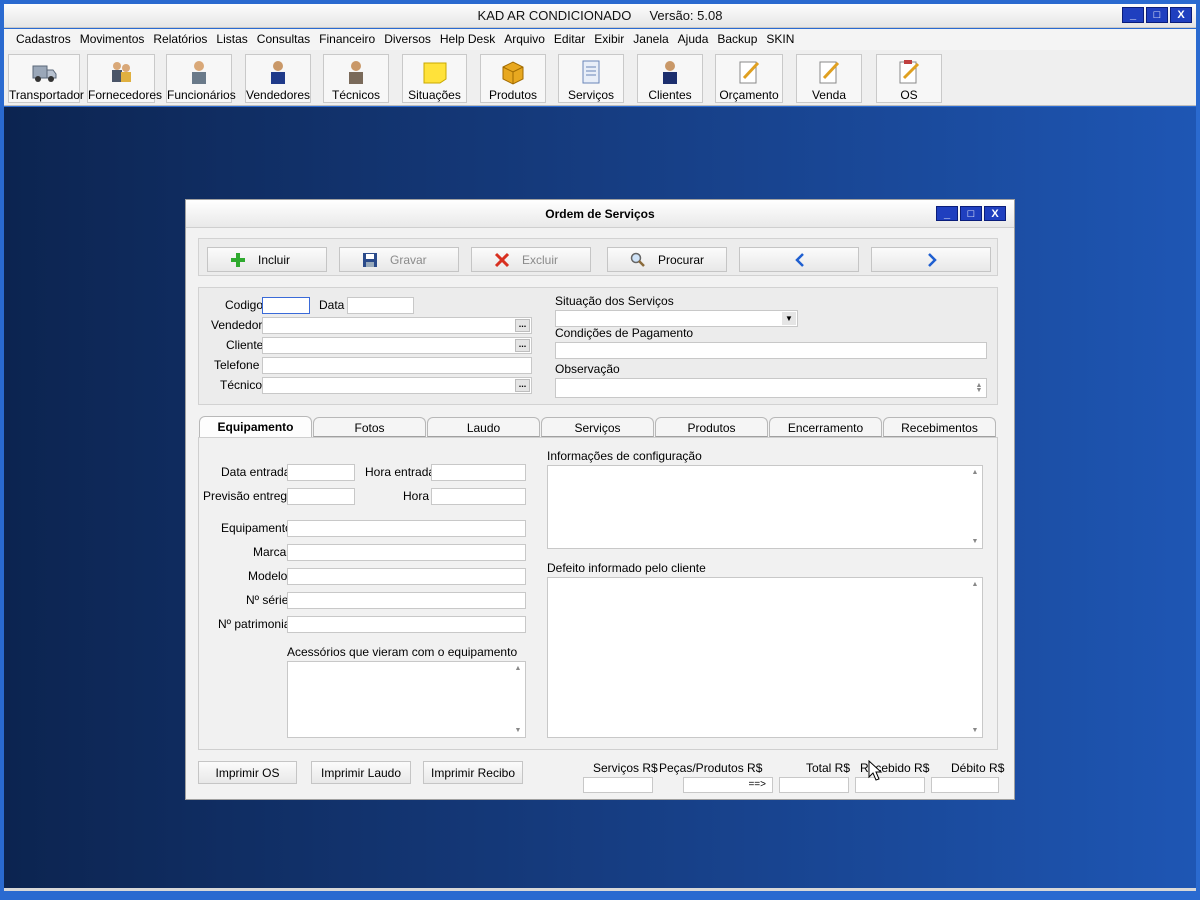 Image resolution: width=1200 pixels, height=900 pixels. What do you see at coordinates (416, 496) in the screenshot?
I see `hora-label: Hora` at bounding box center [416, 496].